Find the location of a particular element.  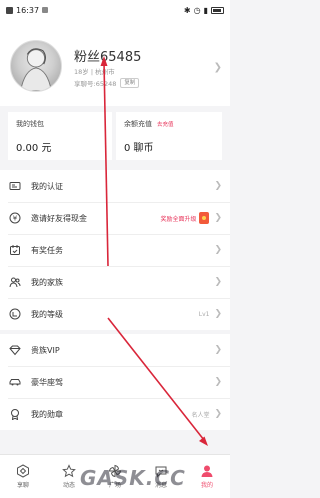

user-id: 享聊号:6​5248 is located at coordinates (95, 84).